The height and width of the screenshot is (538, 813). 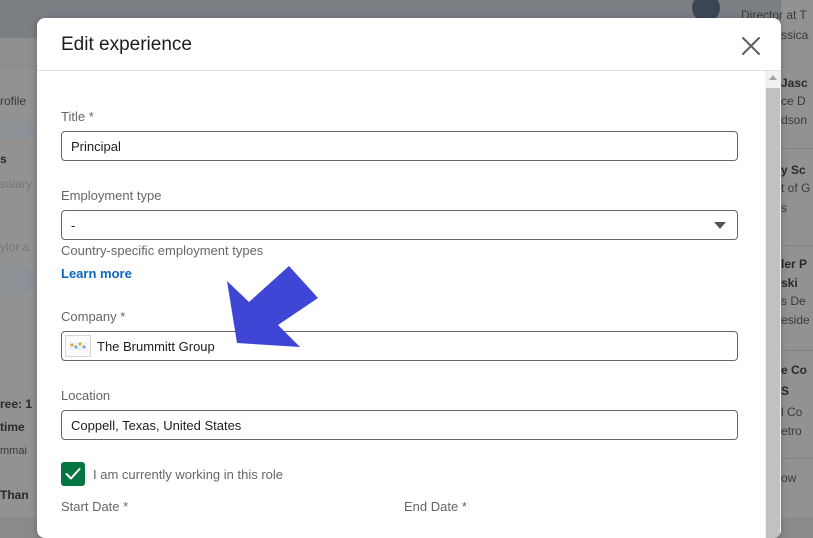 What do you see at coordinates (15, 247) in the screenshot?
I see `background-text: ylor a` at bounding box center [15, 247].